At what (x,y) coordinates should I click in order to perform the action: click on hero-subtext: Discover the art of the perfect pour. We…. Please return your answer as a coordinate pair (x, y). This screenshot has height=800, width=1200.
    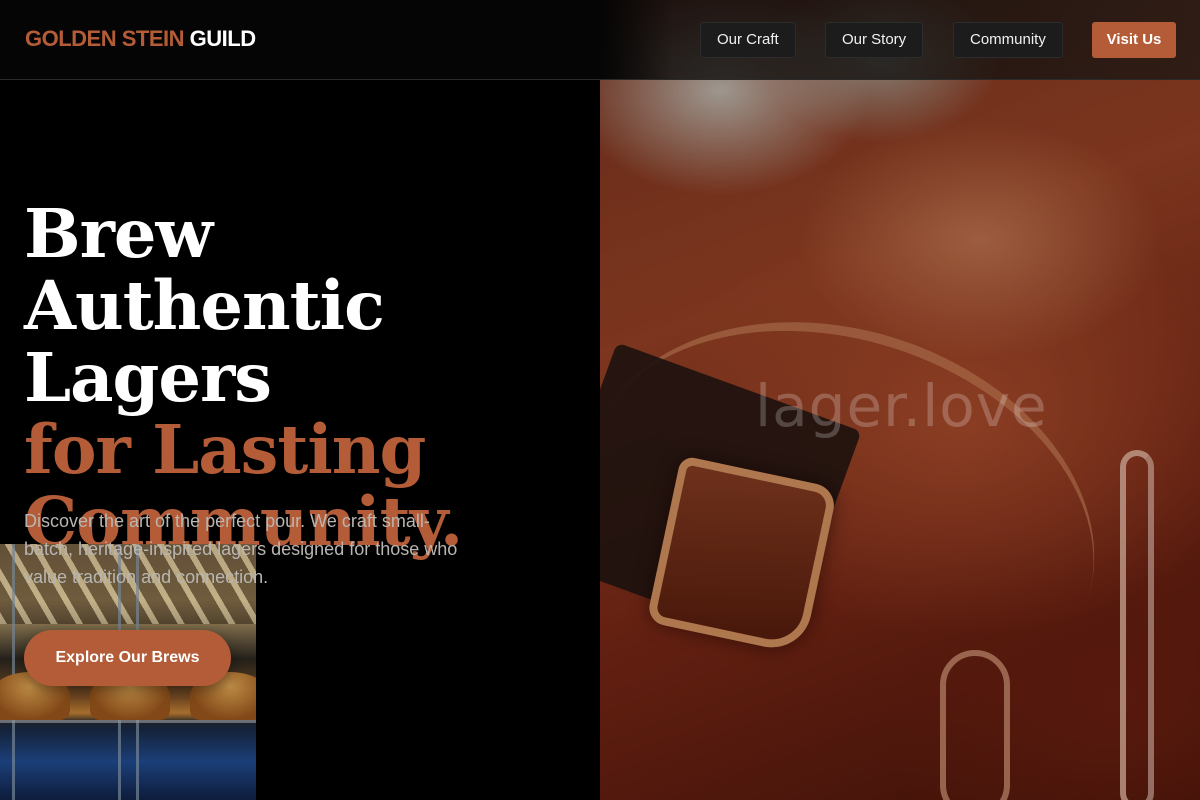
    Looking at the image, I should click on (241, 549).